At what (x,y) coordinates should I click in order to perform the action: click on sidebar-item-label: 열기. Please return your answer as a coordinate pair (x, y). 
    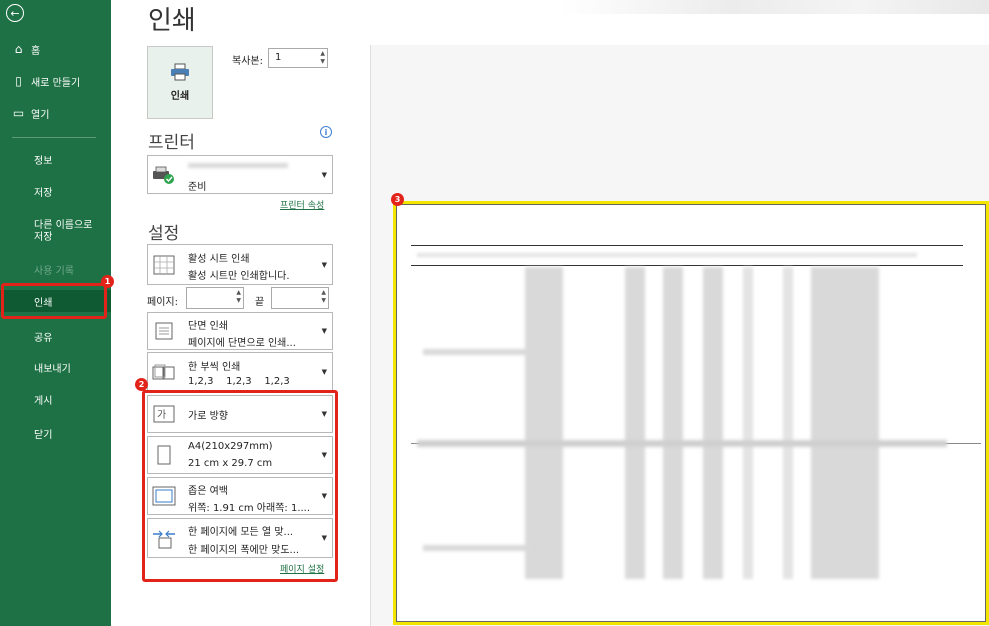
    Looking at the image, I should click on (40, 115).